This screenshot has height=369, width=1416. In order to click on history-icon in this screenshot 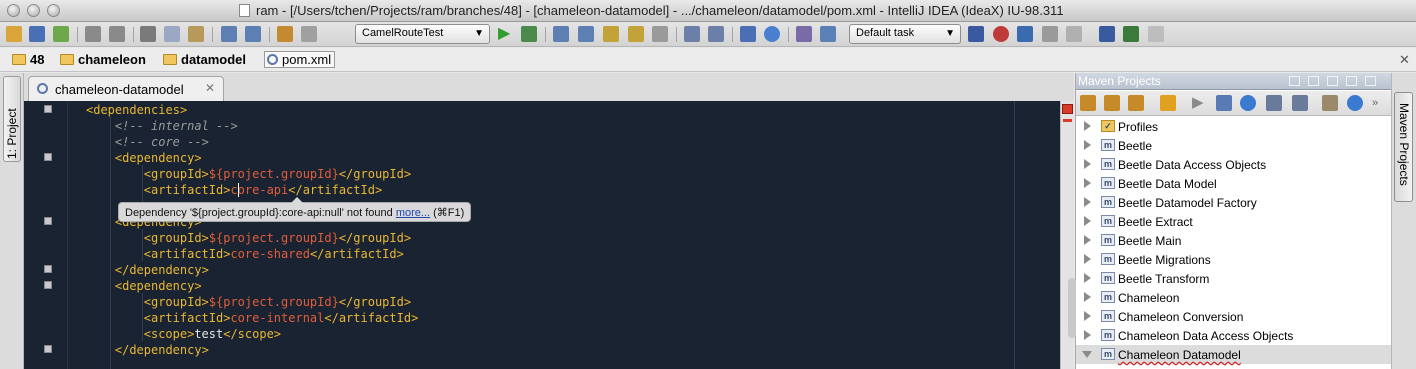, I will do `click(828, 34)`.